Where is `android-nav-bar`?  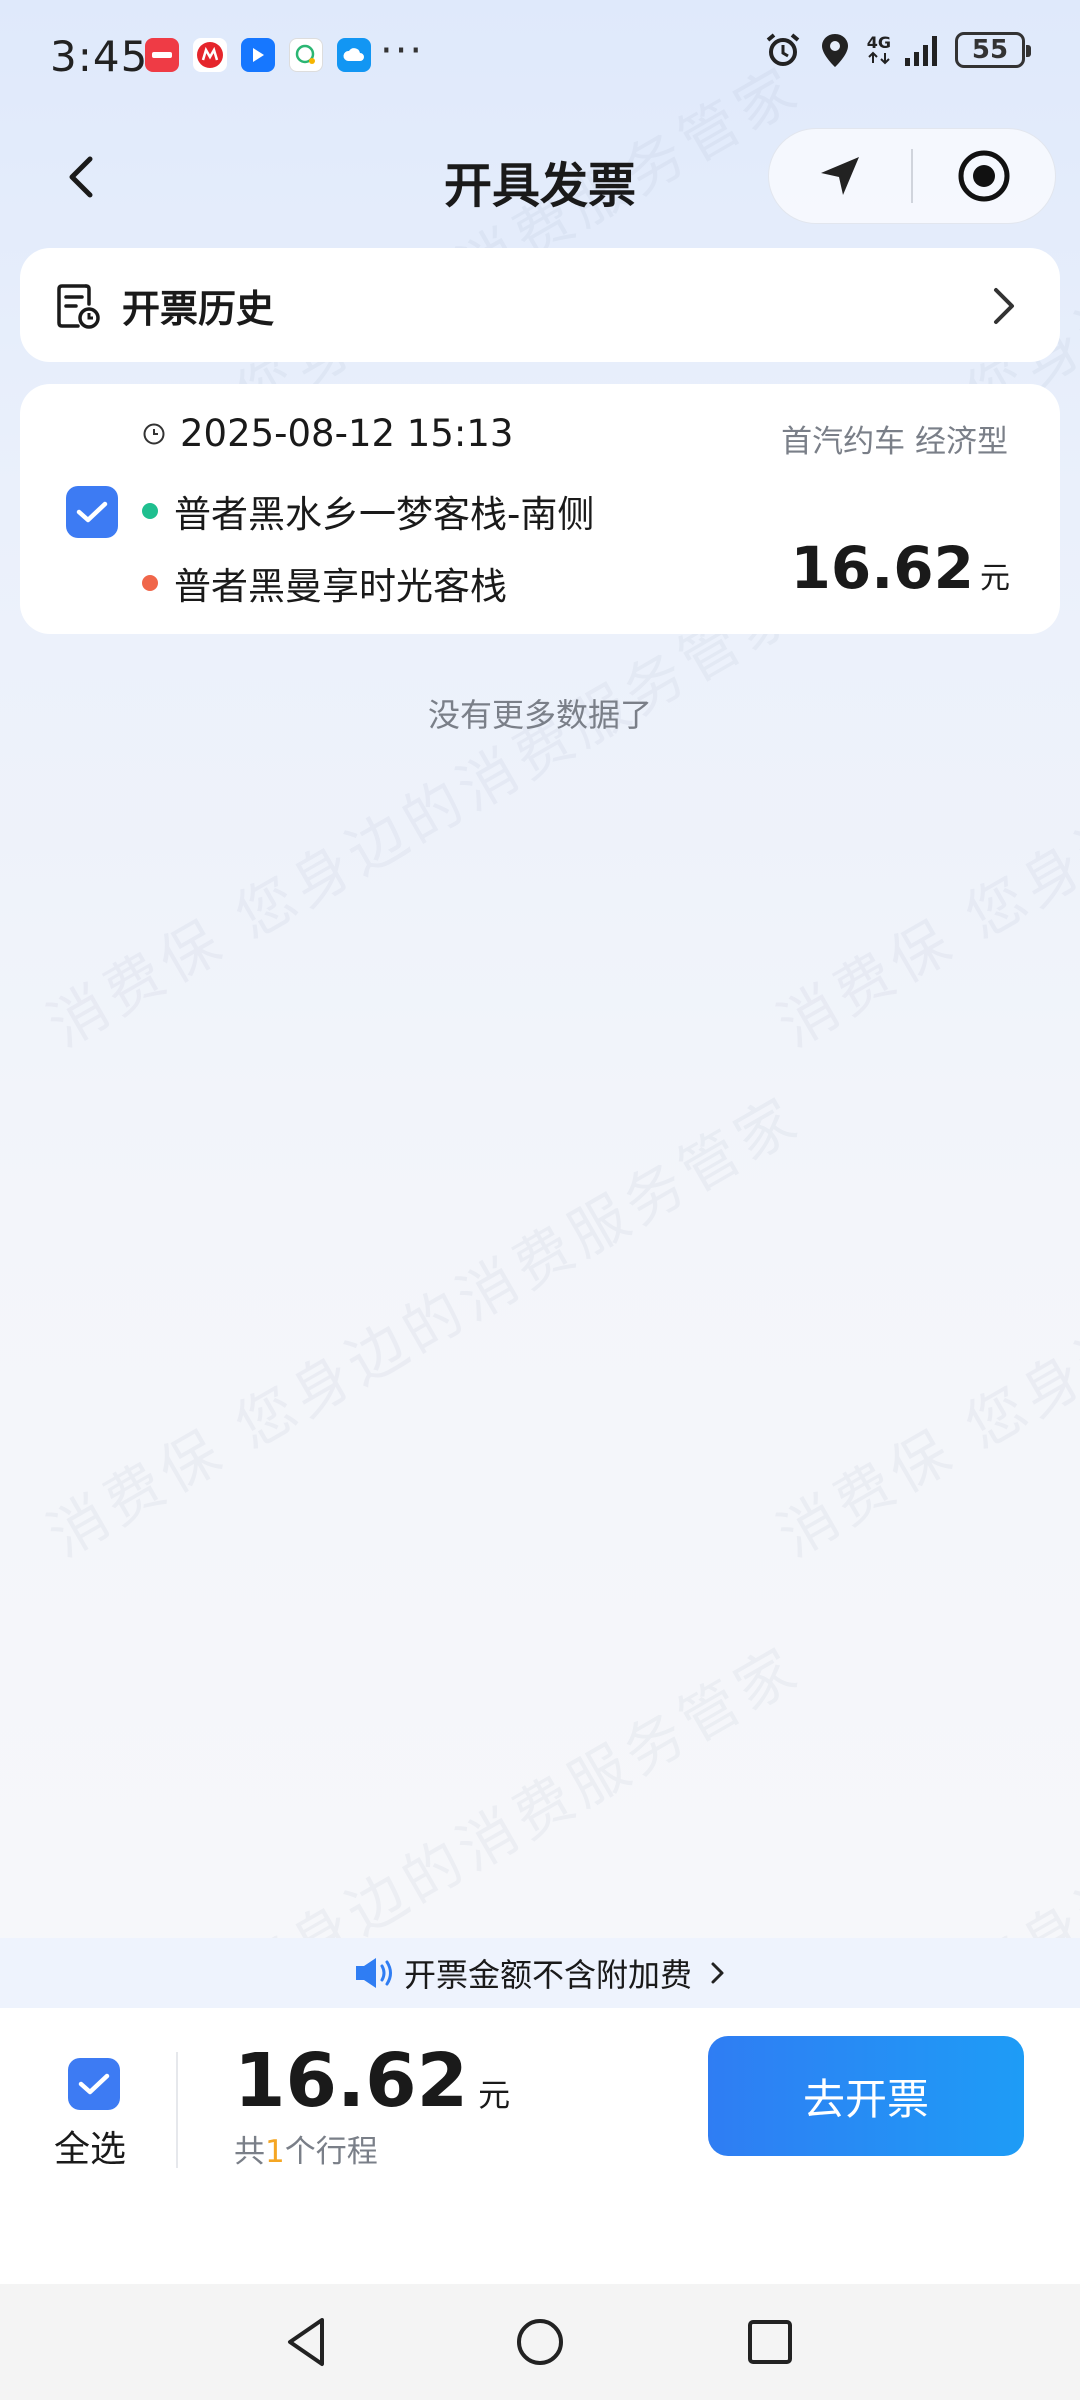 android-nav-bar is located at coordinates (540, 2342).